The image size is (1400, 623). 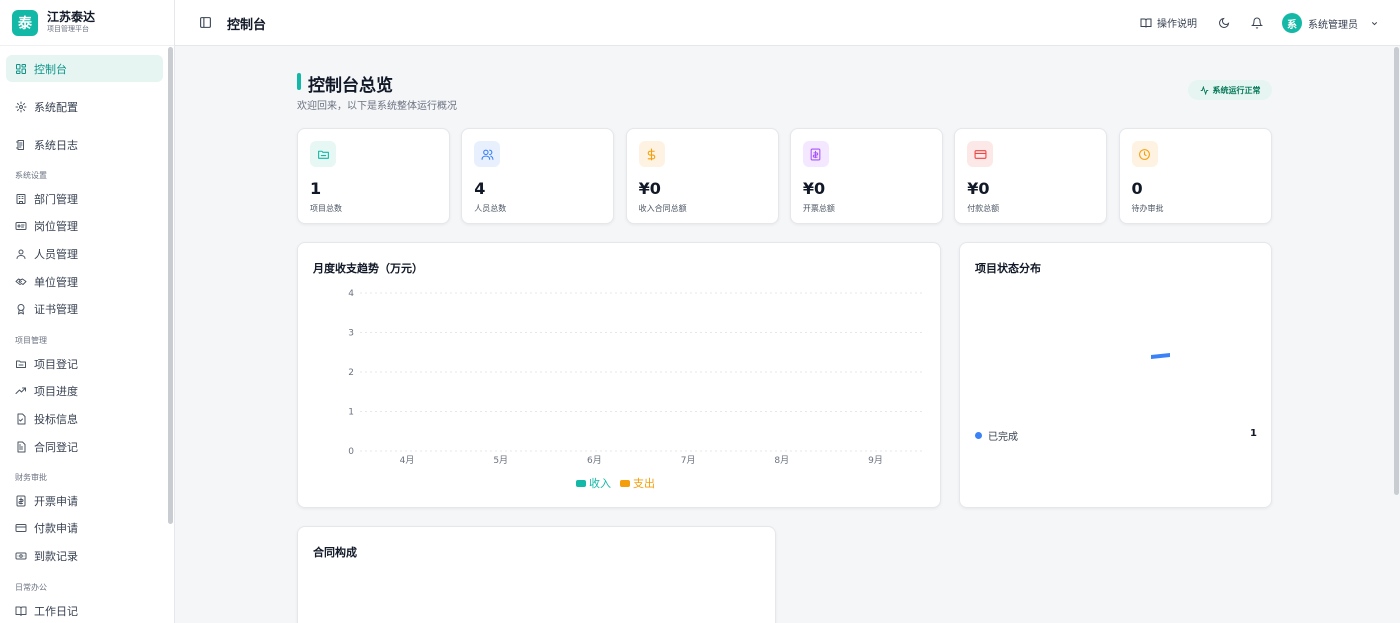 I want to click on page-title: 控制台, so click(x=247, y=25).